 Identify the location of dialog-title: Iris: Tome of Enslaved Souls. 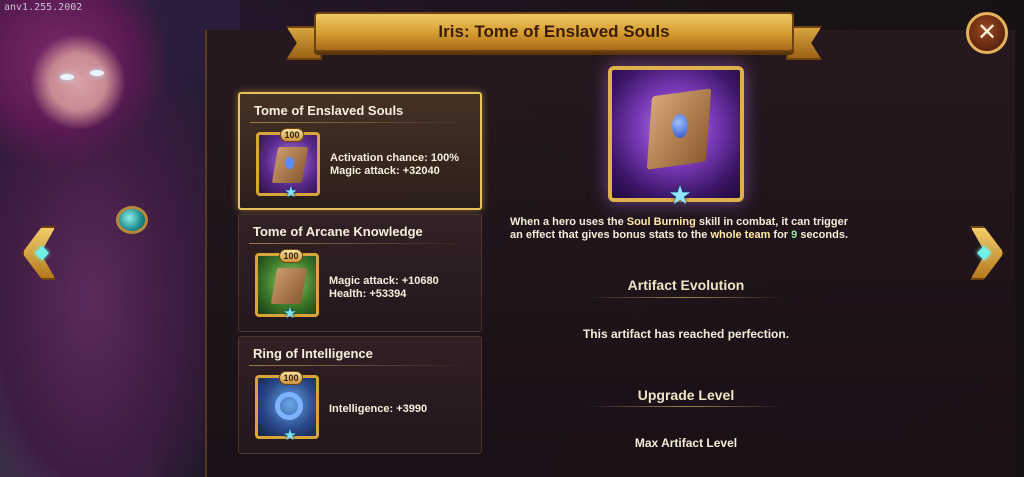
(554, 31).